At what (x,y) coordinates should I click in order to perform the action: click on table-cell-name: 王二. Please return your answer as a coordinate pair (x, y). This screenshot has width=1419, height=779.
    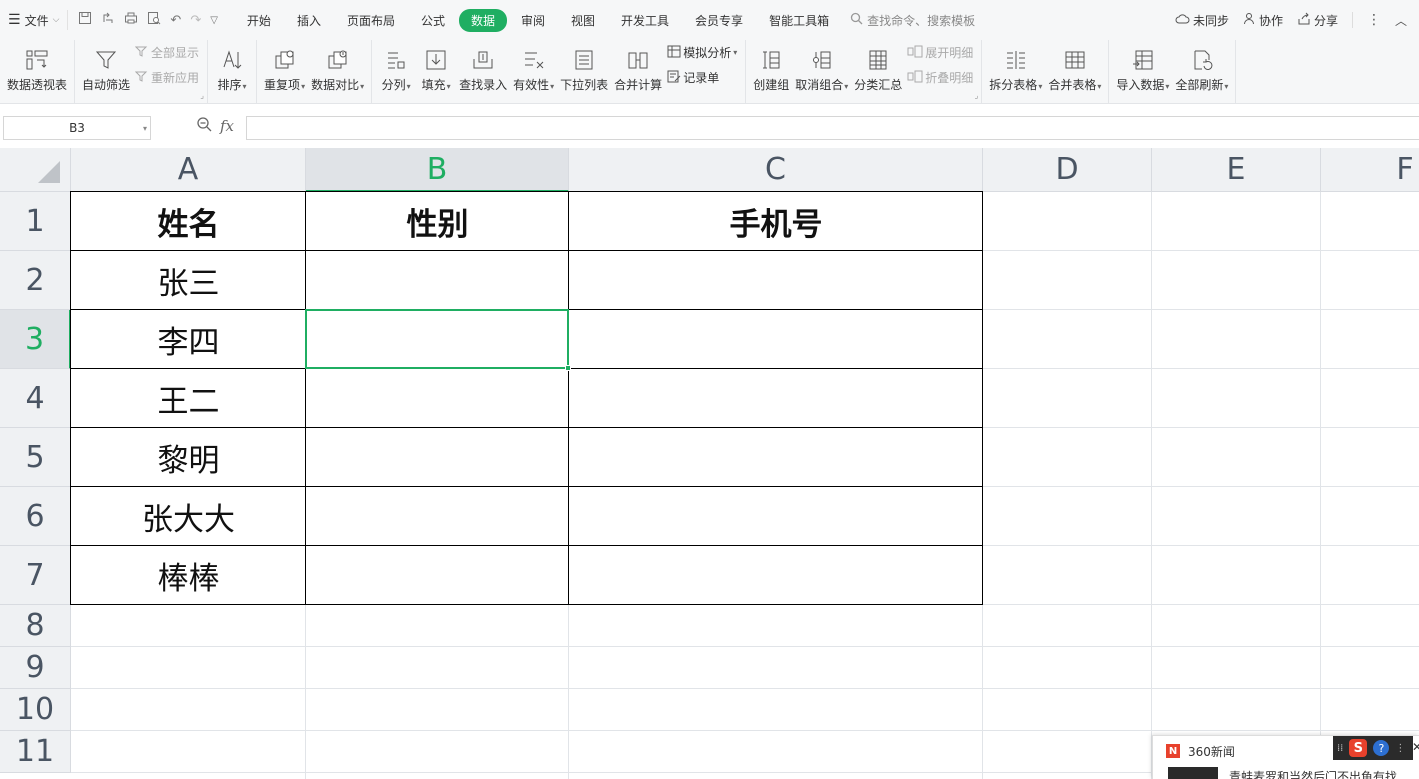
    Looking at the image, I should click on (188, 398).